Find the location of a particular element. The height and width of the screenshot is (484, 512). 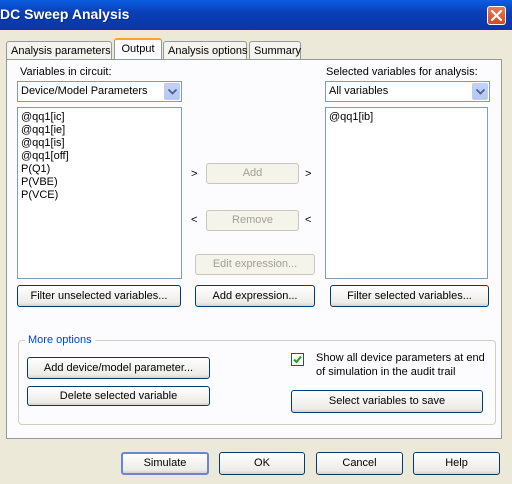

ok-button: OK is located at coordinates (262, 463).